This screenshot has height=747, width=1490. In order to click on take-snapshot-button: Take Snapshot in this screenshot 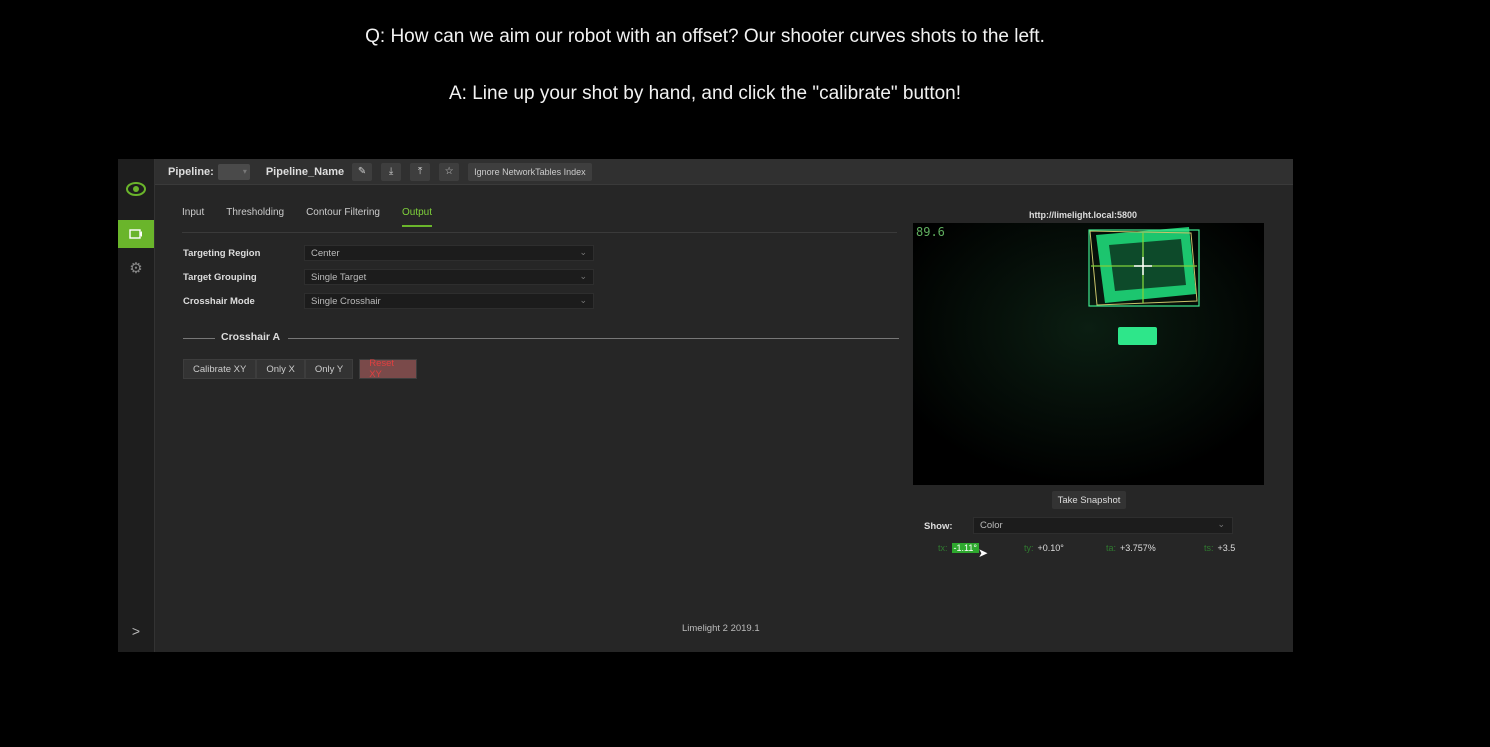, I will do `click(1089, 500)`.